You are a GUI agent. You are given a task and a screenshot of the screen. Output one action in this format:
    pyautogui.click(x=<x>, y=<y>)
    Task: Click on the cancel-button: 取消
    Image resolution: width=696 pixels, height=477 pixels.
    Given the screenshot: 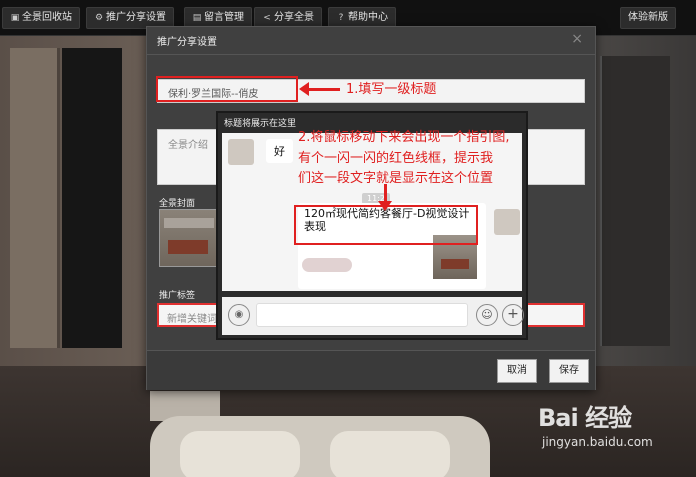 What is the action you would take?
    pyautogui.click(x=517, y=371)
    